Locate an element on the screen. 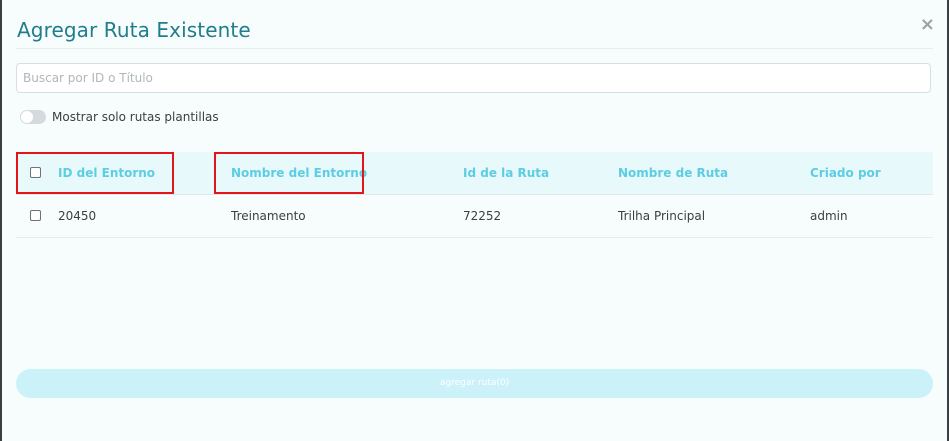 Image resolution: width=949 pixels, height=441 pixels. title-divider is located at coordinates (474, 48).